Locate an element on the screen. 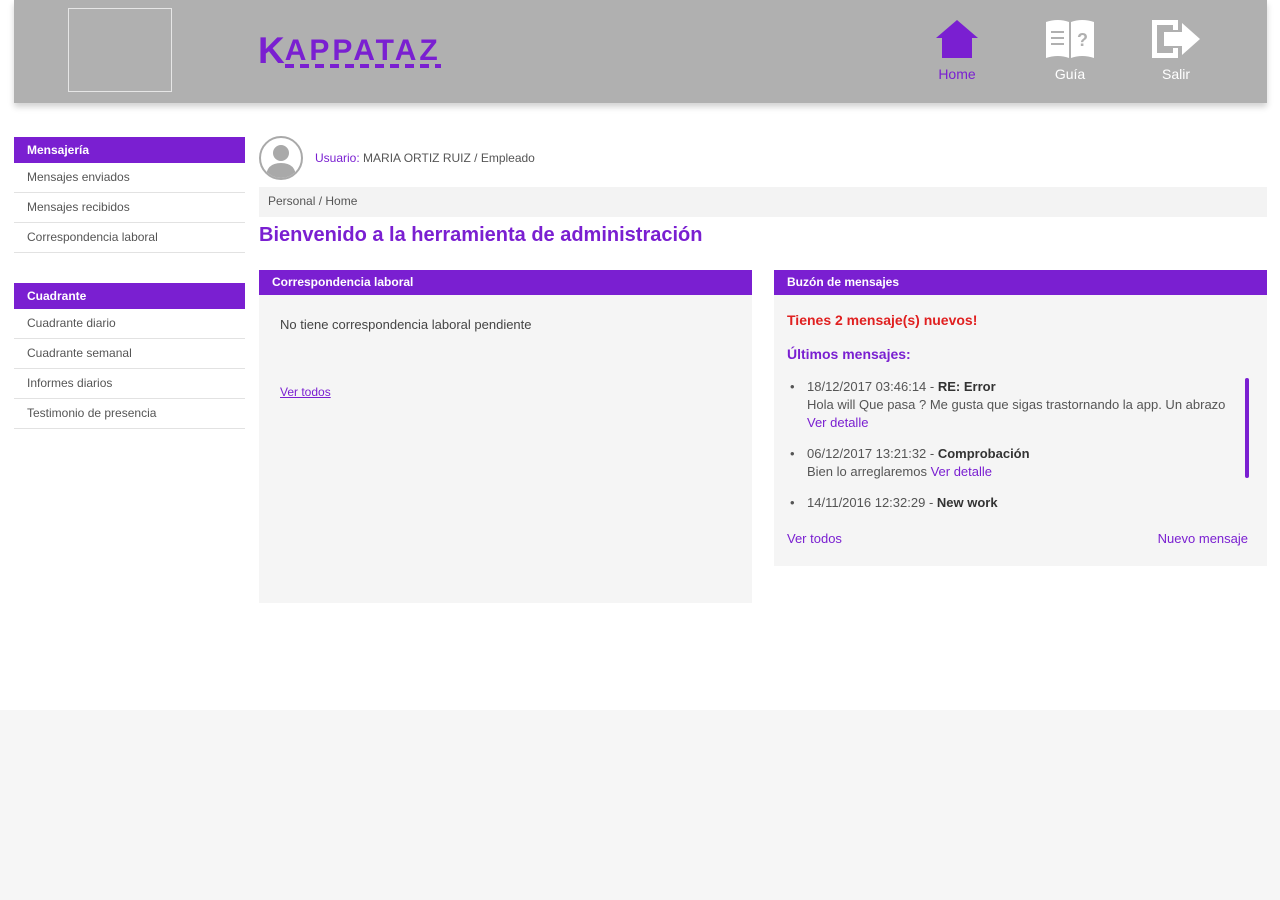  sidebar-item-attendance: Testimonio de presencia is located at coordinates (129, 414).